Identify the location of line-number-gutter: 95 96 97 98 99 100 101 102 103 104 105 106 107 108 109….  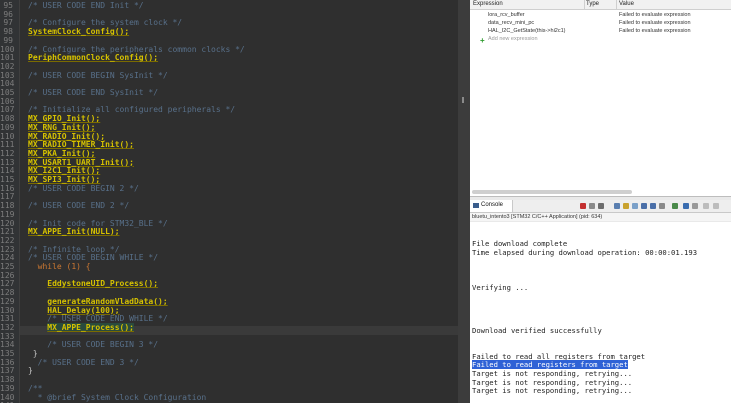
(10, 201).